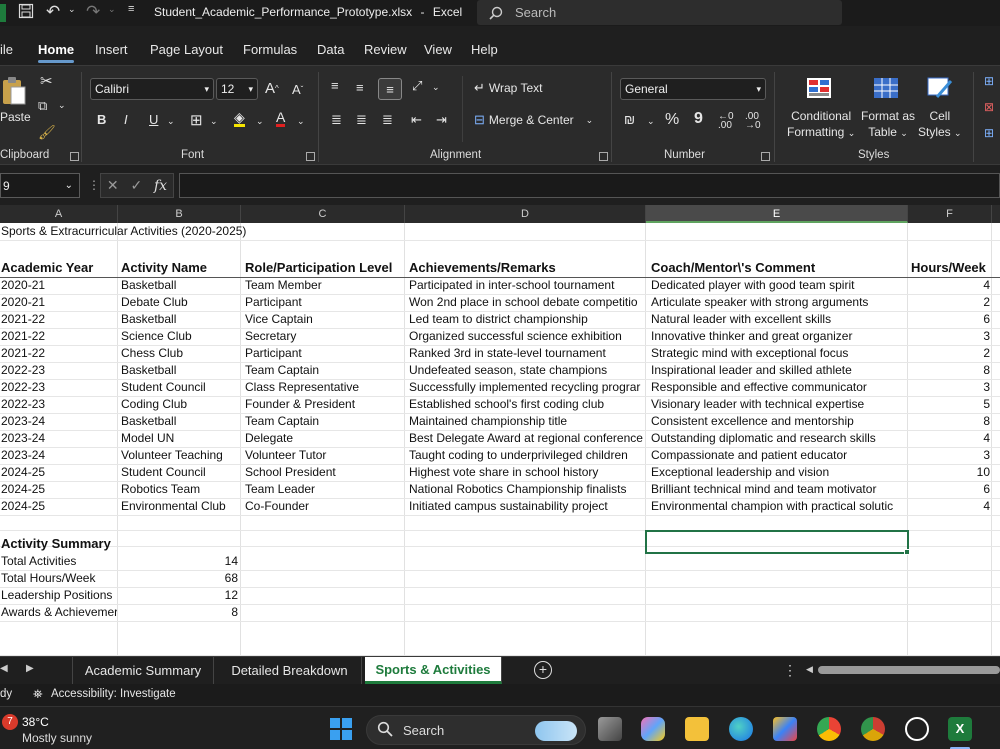 The height and width of the screenshot is (749, 1000). Describe the element at coordinates (160, 186) in the screenshot. I see `insert-function-button: fx` at that location.